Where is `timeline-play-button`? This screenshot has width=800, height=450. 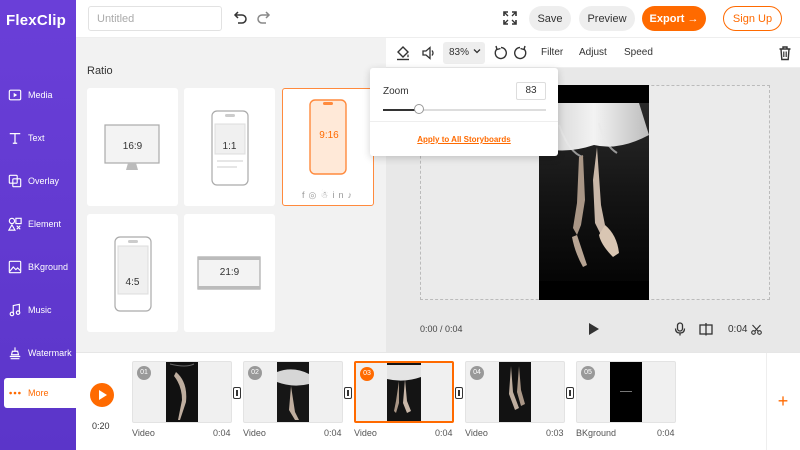 timeline-play-button is located at coordinates (102, 395).